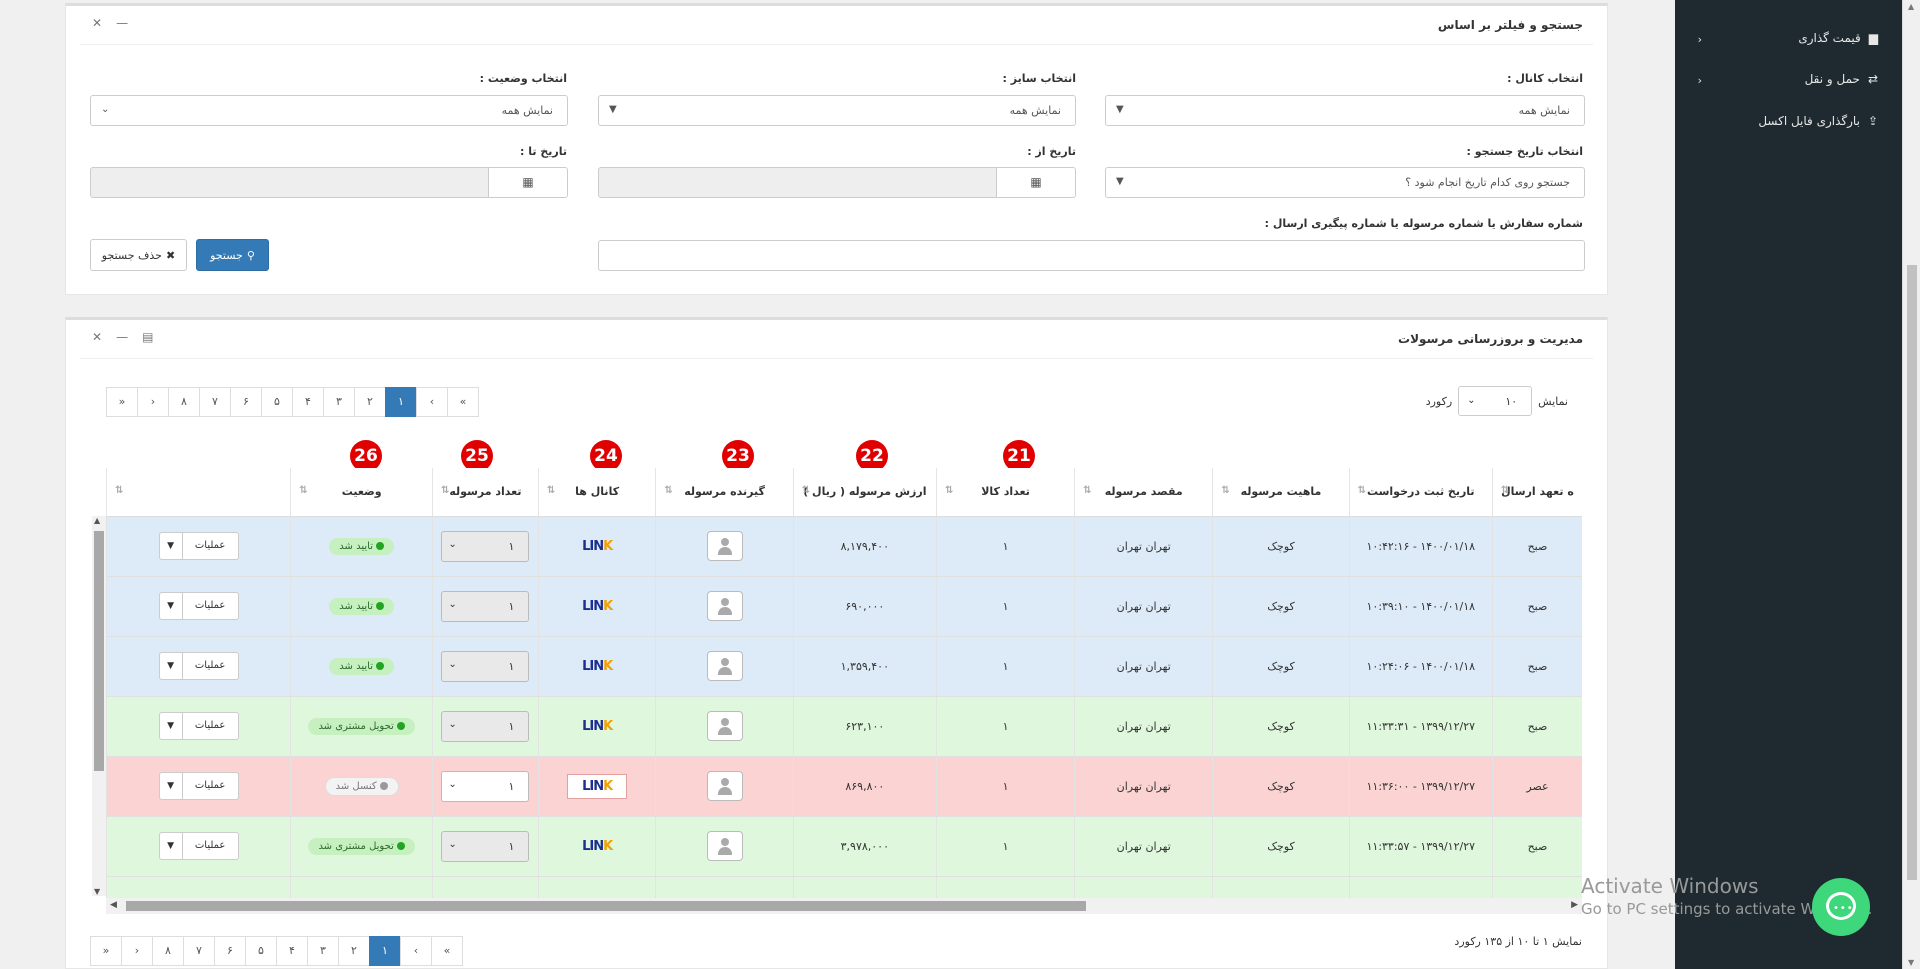 This screenshot has height=969, width=1920. What do you see at coordinates (596, 492) in the screenshot?
I see `column-header-channels: کانال ها ⇅` at bounding box center [596, 492].